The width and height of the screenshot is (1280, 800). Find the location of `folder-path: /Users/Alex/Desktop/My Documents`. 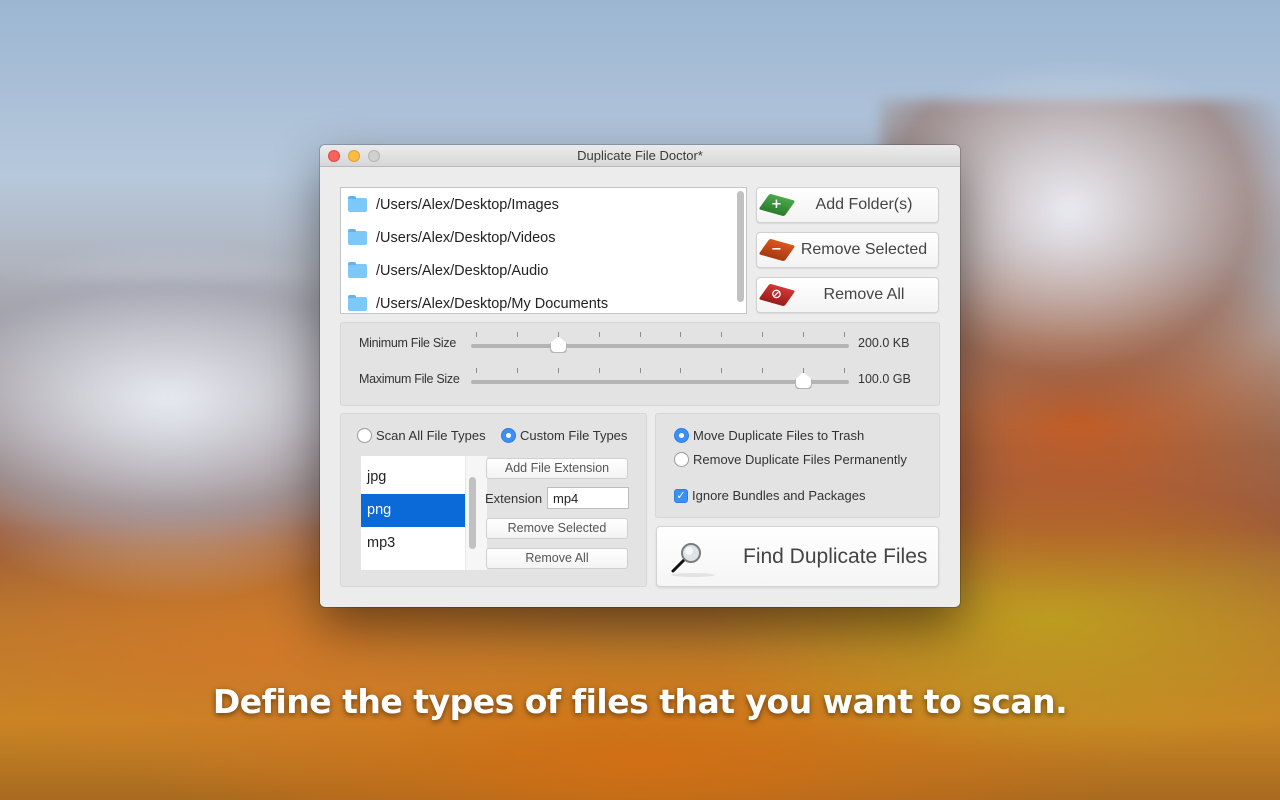

folder-path: /Users/Alex/Desktop/My Documents is located at coordinates (492, 303).